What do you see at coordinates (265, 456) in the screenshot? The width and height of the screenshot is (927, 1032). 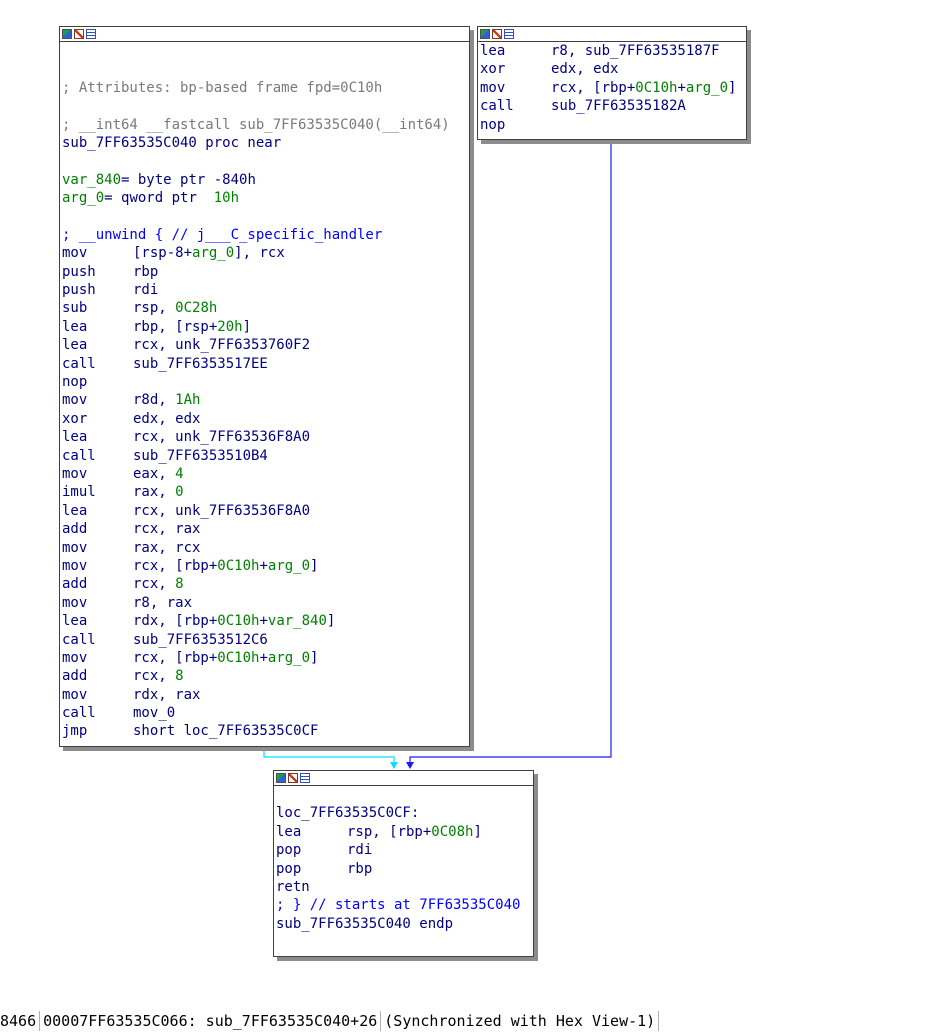 I see `instruction-line: call sub_7FF6353510B4` at bounding box center [265, 456].